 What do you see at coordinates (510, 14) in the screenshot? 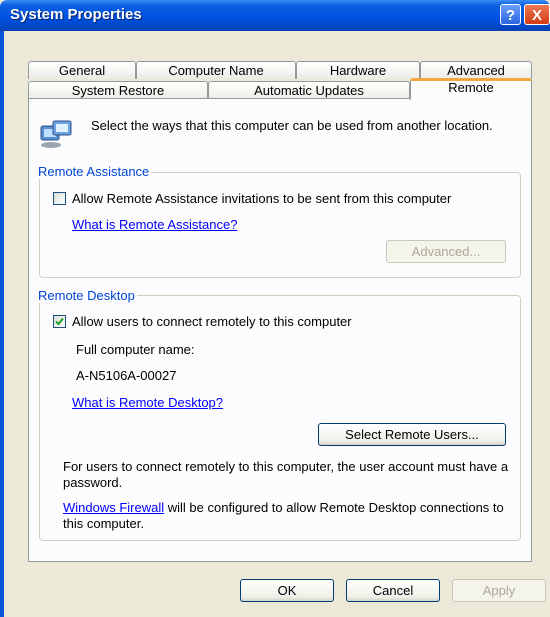
I see `help-button: ?` at bounding box center [510, 14].